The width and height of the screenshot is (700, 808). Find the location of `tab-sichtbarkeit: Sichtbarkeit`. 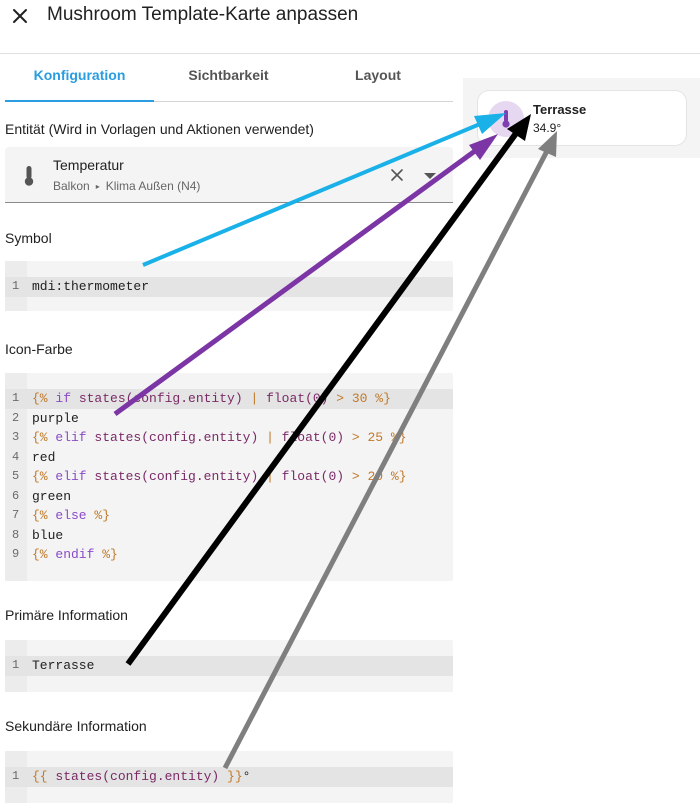

tab-sichtbarkeit: Sichtbarkeit is located at coordinates (228, 78).